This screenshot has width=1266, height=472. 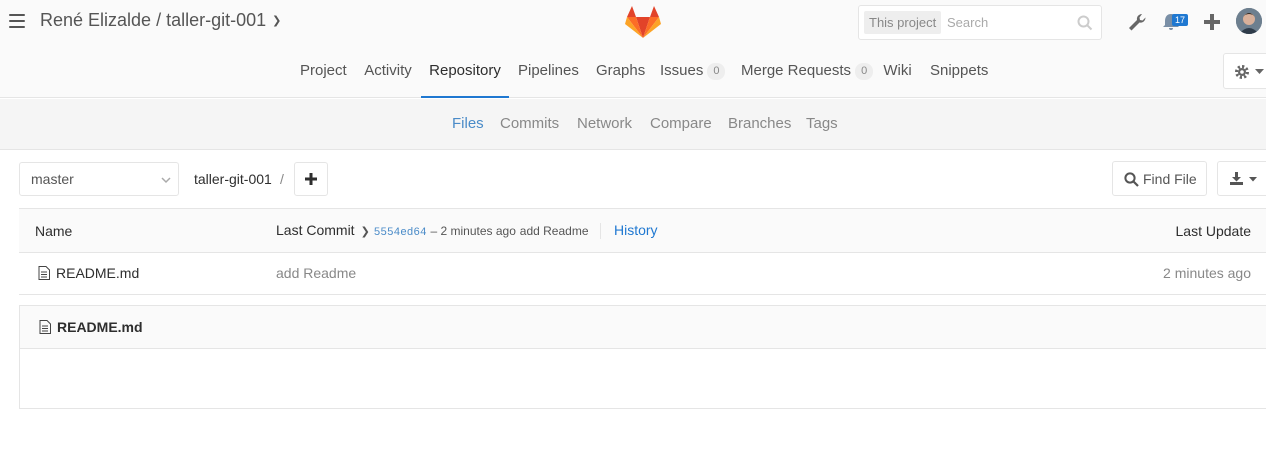 What do you see at coordinates (1170, 179) in the screenshot?
I see `find-file-label: Find File` at bounding box center [1170, 179].